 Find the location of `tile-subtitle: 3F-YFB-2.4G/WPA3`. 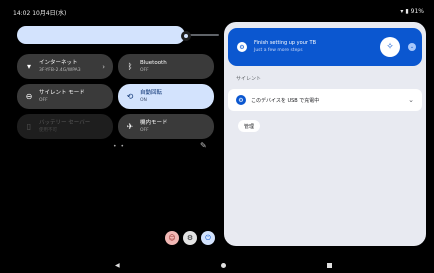

tile-subtitle: 3F-YFB-2.4G/WPA3 is located at coordinates (60, 70).